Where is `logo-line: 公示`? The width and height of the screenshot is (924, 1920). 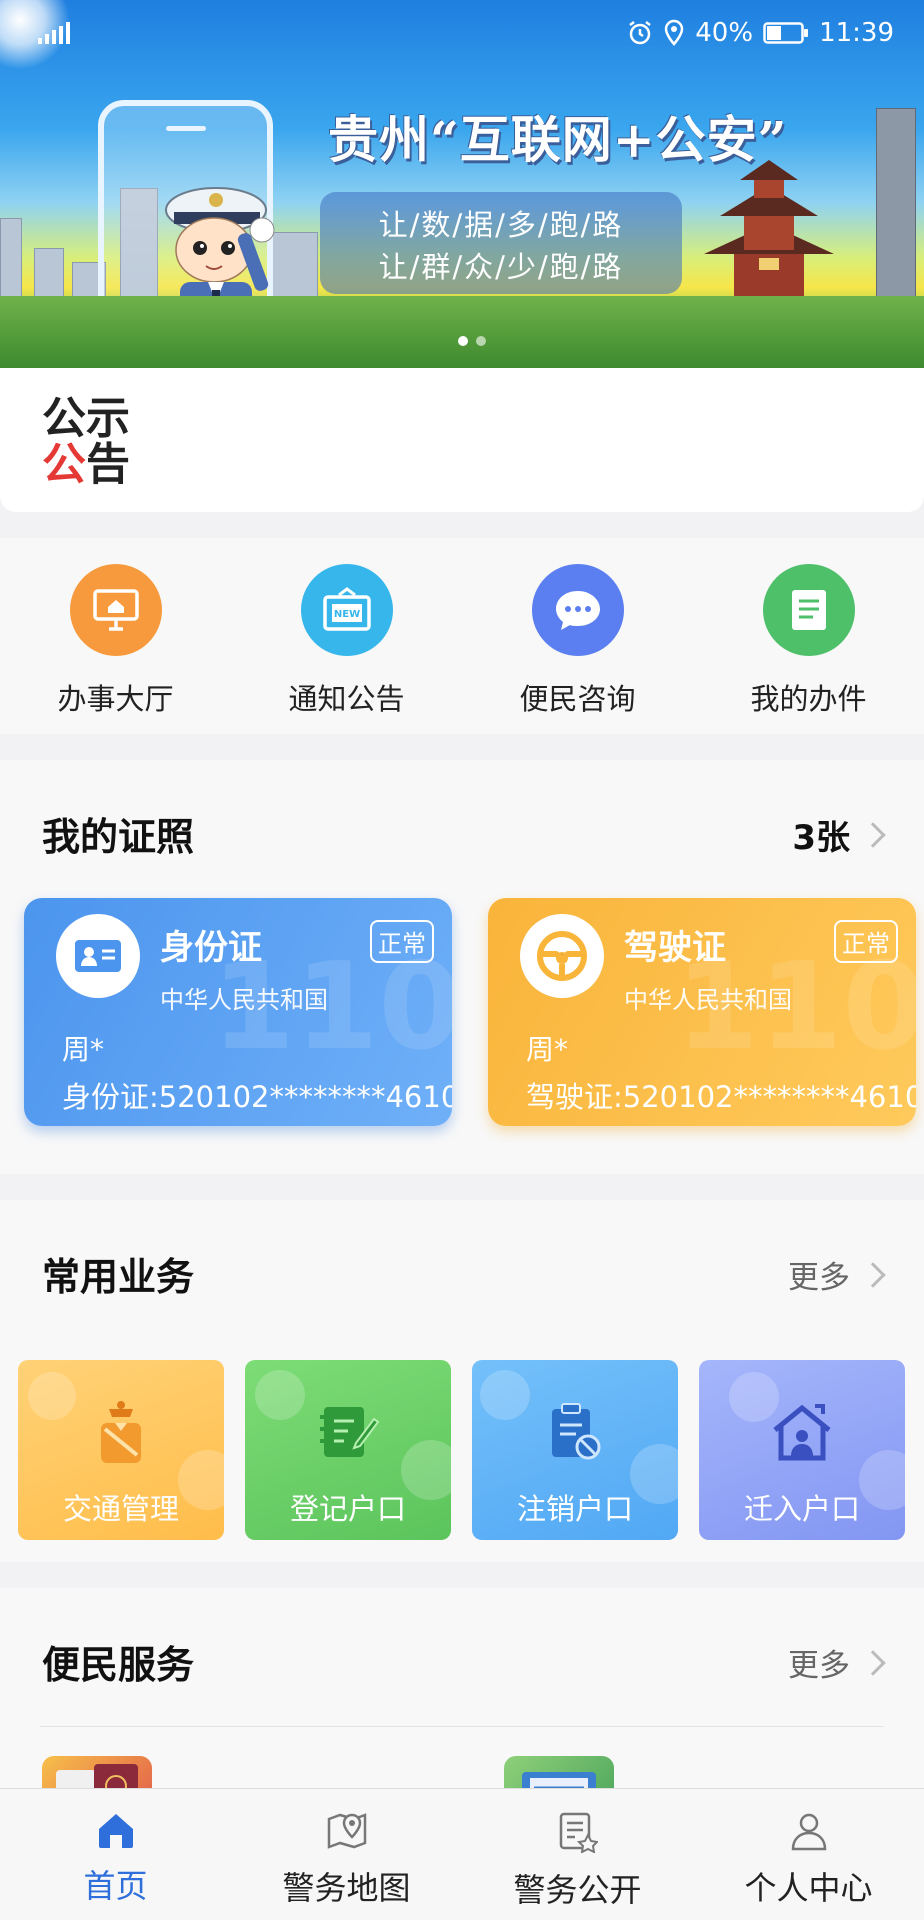 logo-line: 公示 is located at coordinates (86, 418).